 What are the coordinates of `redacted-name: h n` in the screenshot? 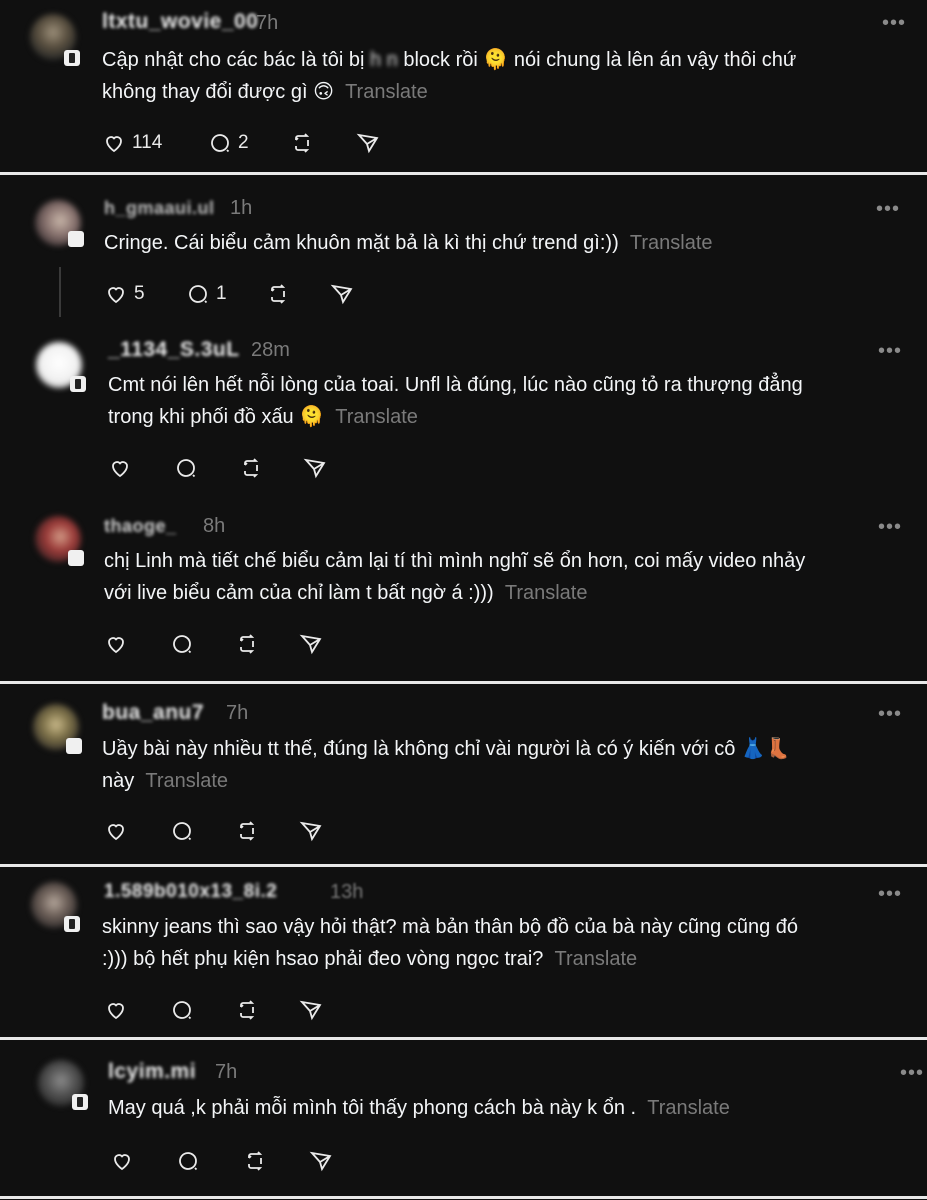 It's located at (383, 60).